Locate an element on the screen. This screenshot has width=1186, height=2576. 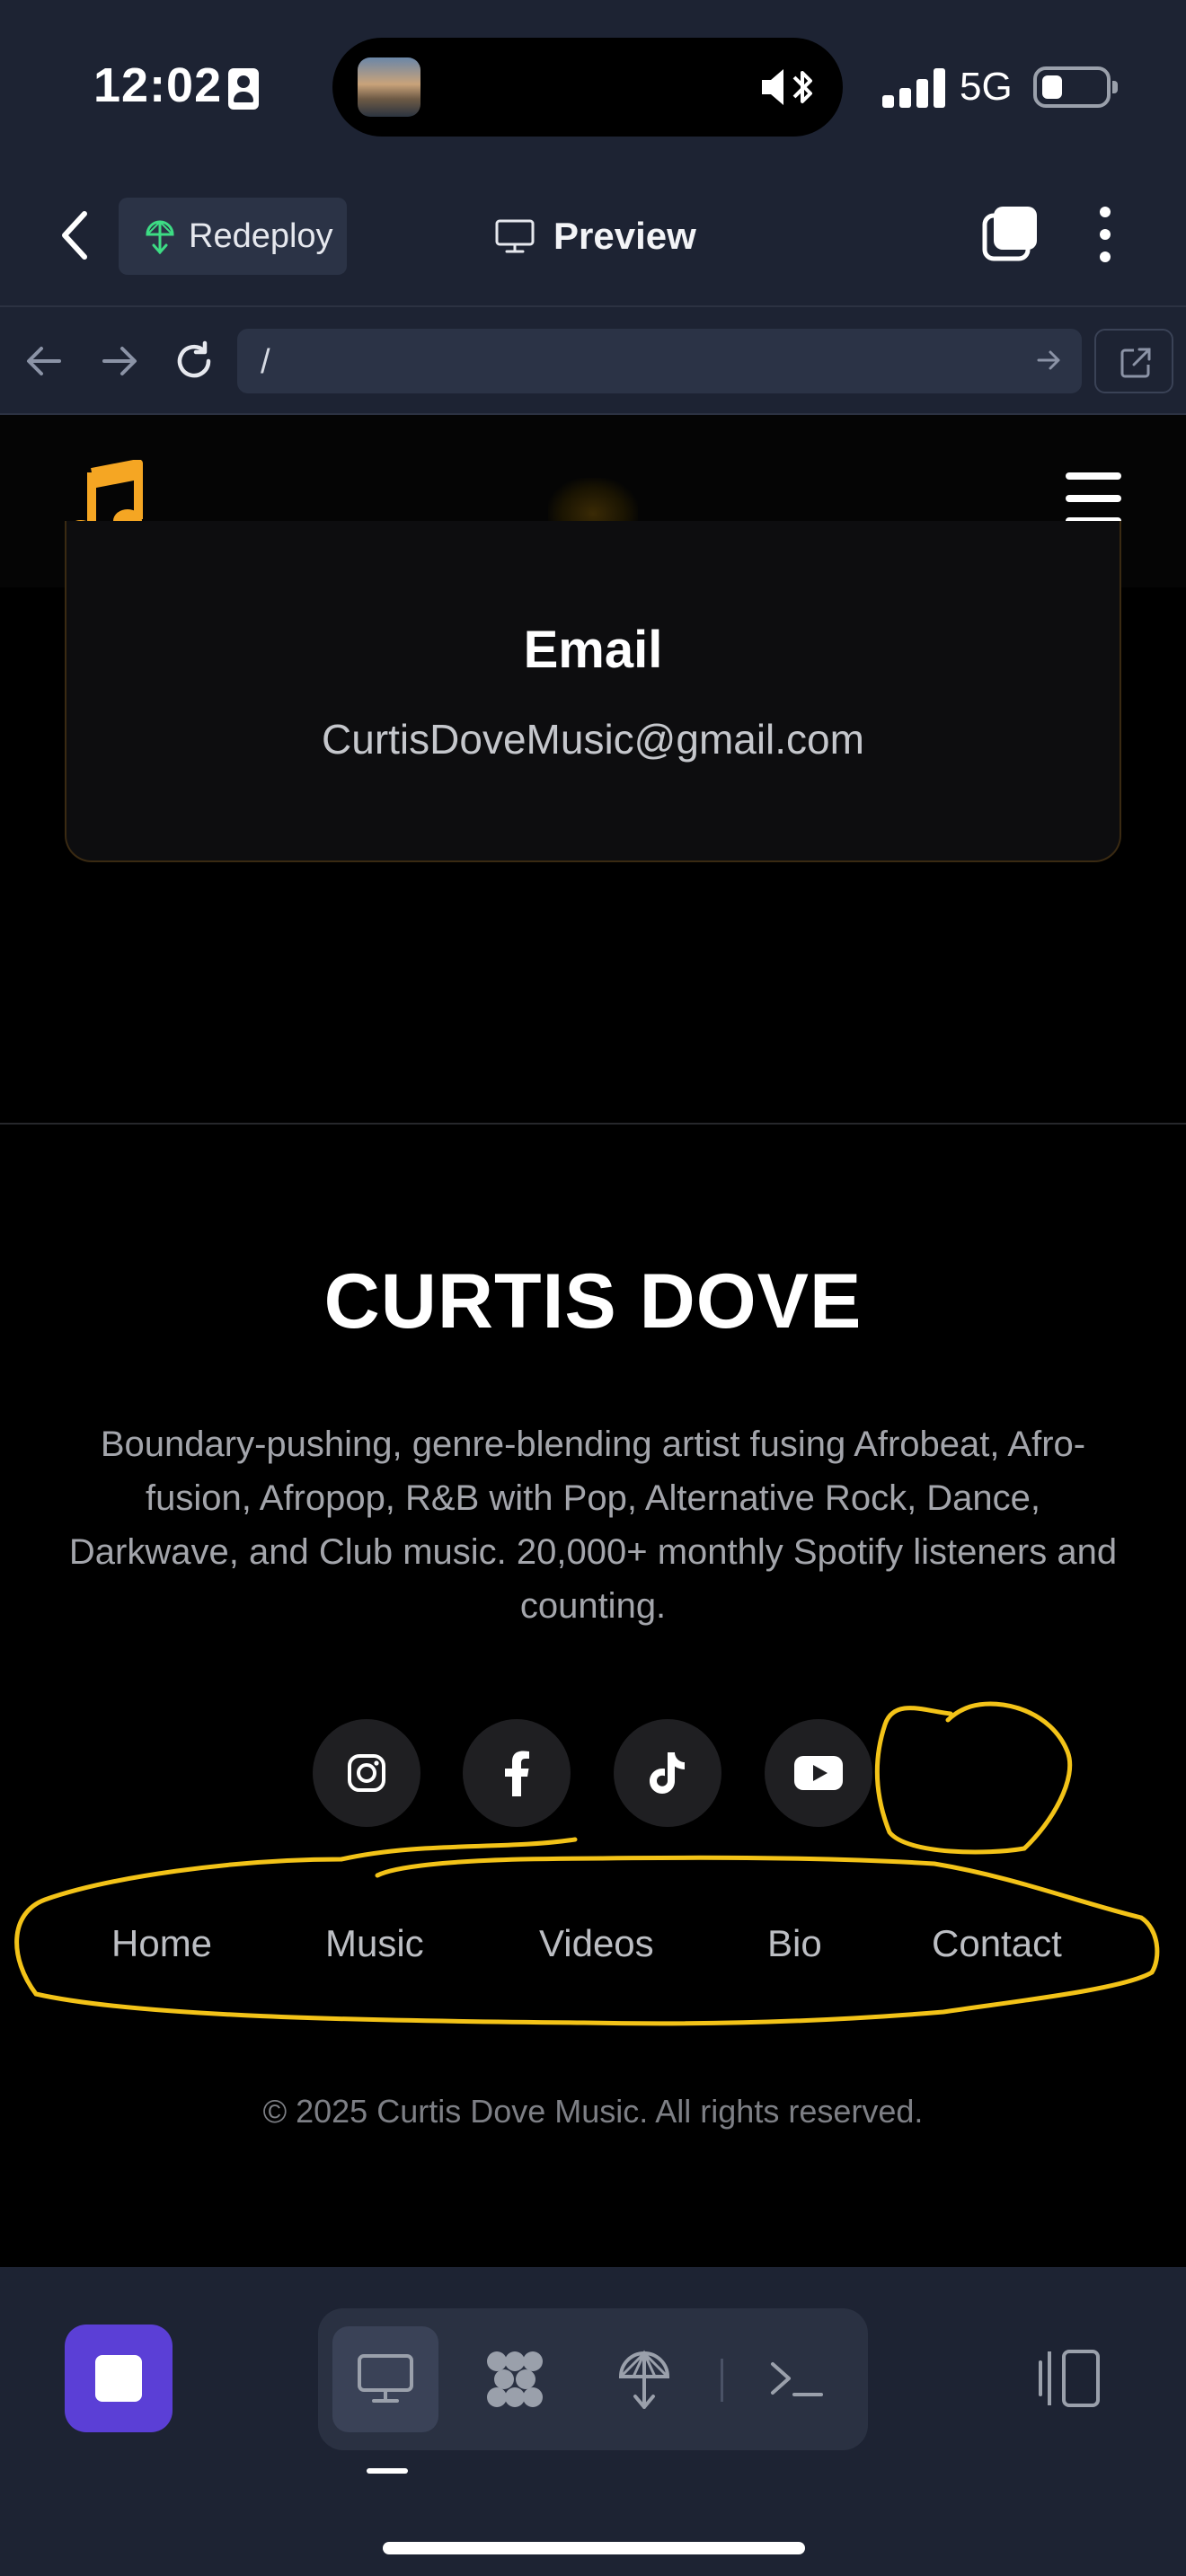
footer-link-music: Music is located at coordinates (374, 1944).